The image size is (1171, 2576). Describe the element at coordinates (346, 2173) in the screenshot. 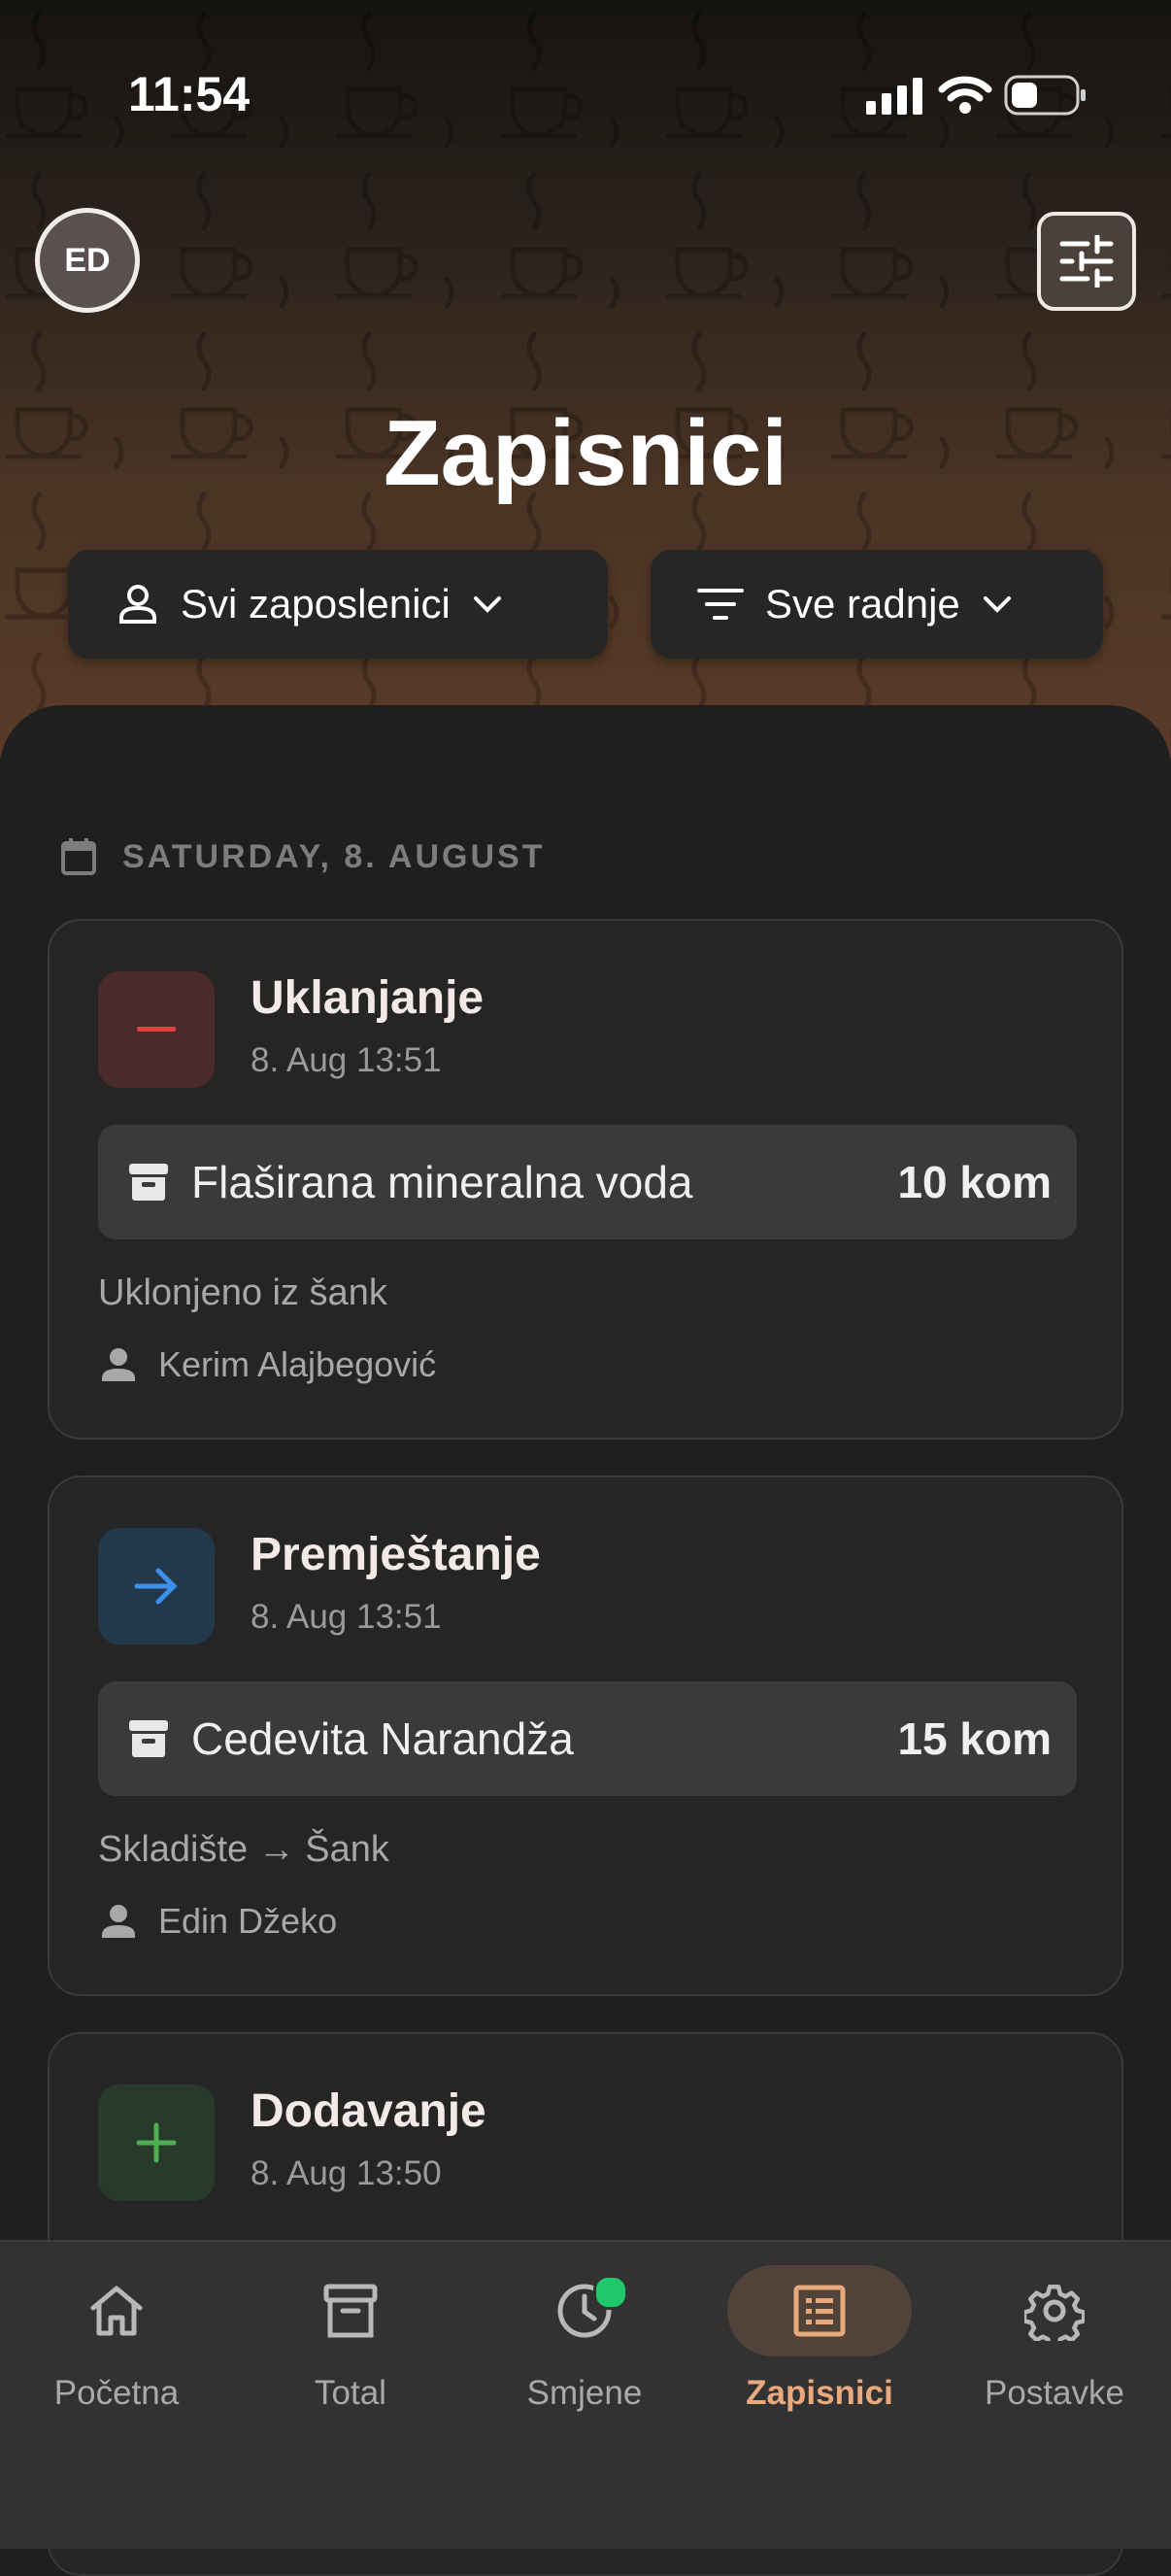

I see `entry-time: 8. Aug 13:50` at that location.